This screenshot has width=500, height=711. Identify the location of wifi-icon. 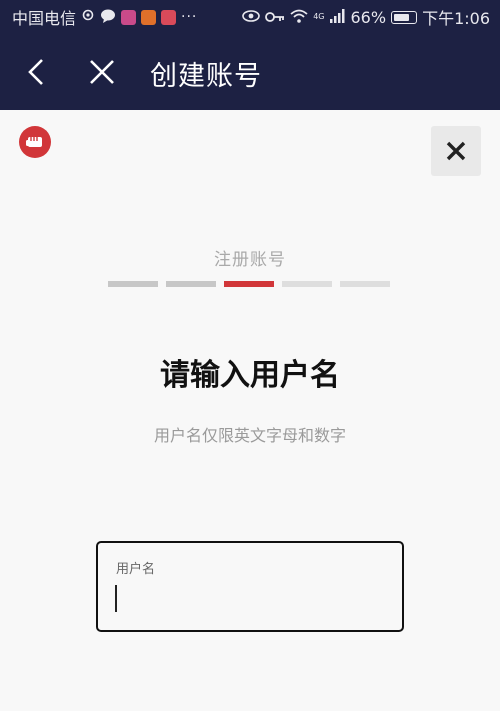
(299, 17).